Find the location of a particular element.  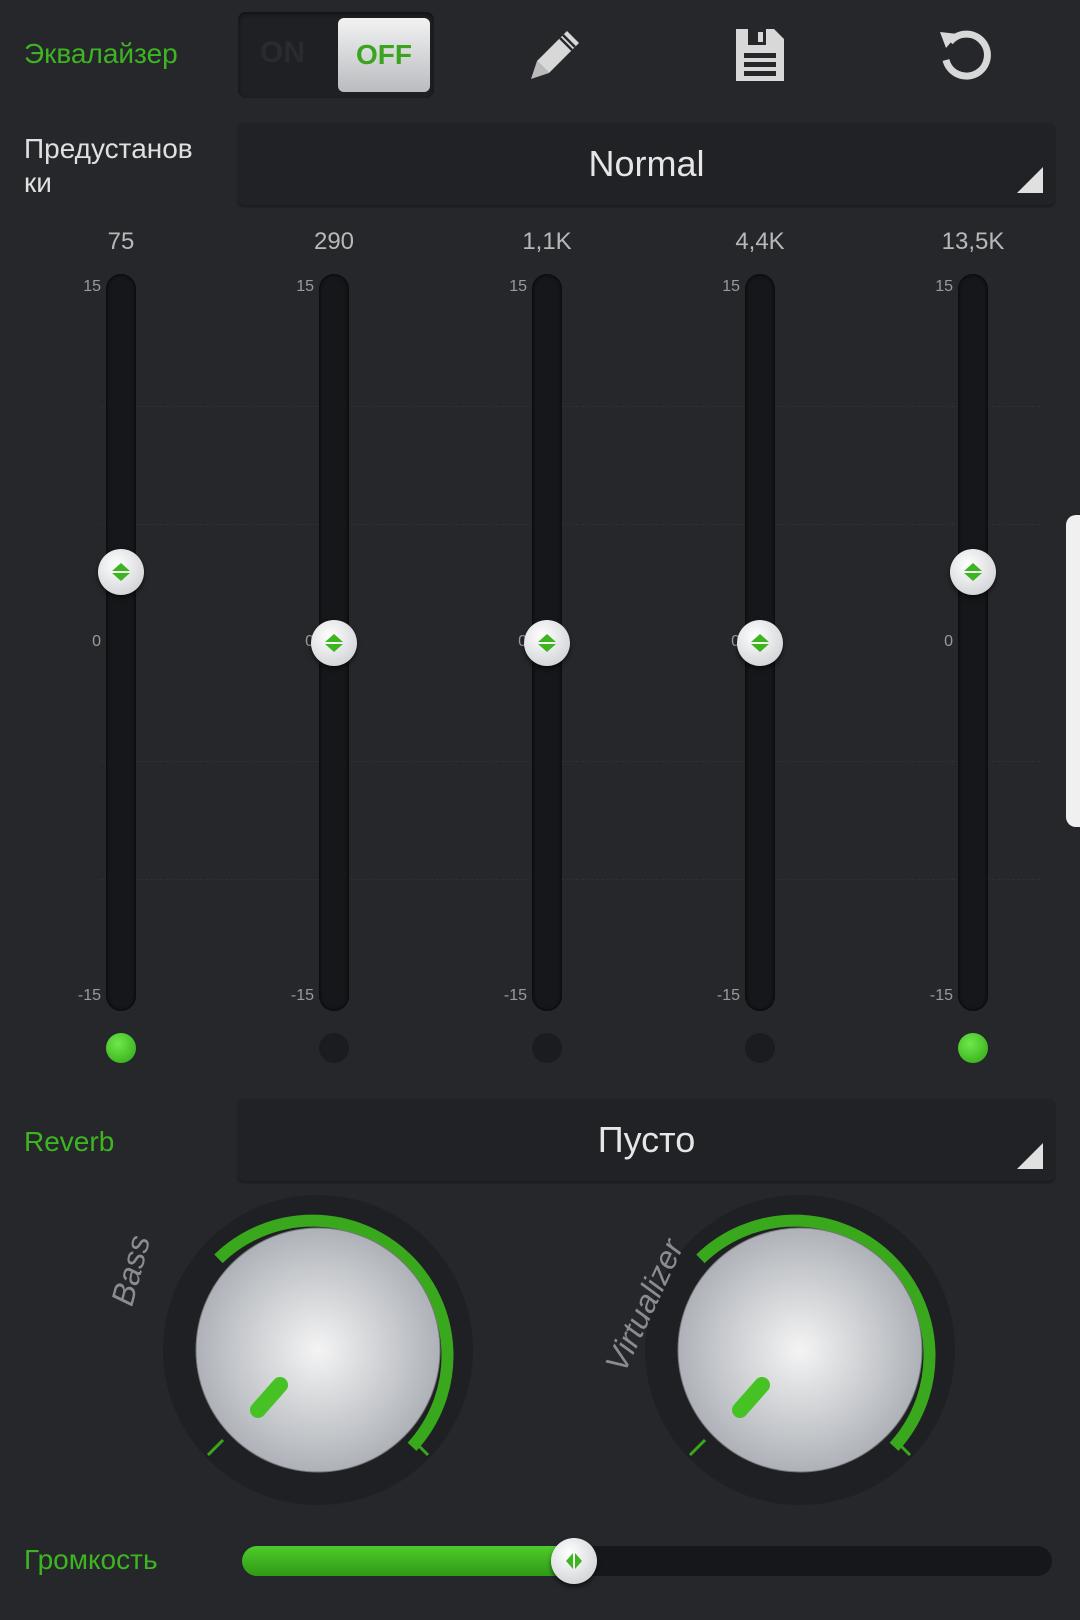

preset-value: Normal is located at coordinates (646, 163).